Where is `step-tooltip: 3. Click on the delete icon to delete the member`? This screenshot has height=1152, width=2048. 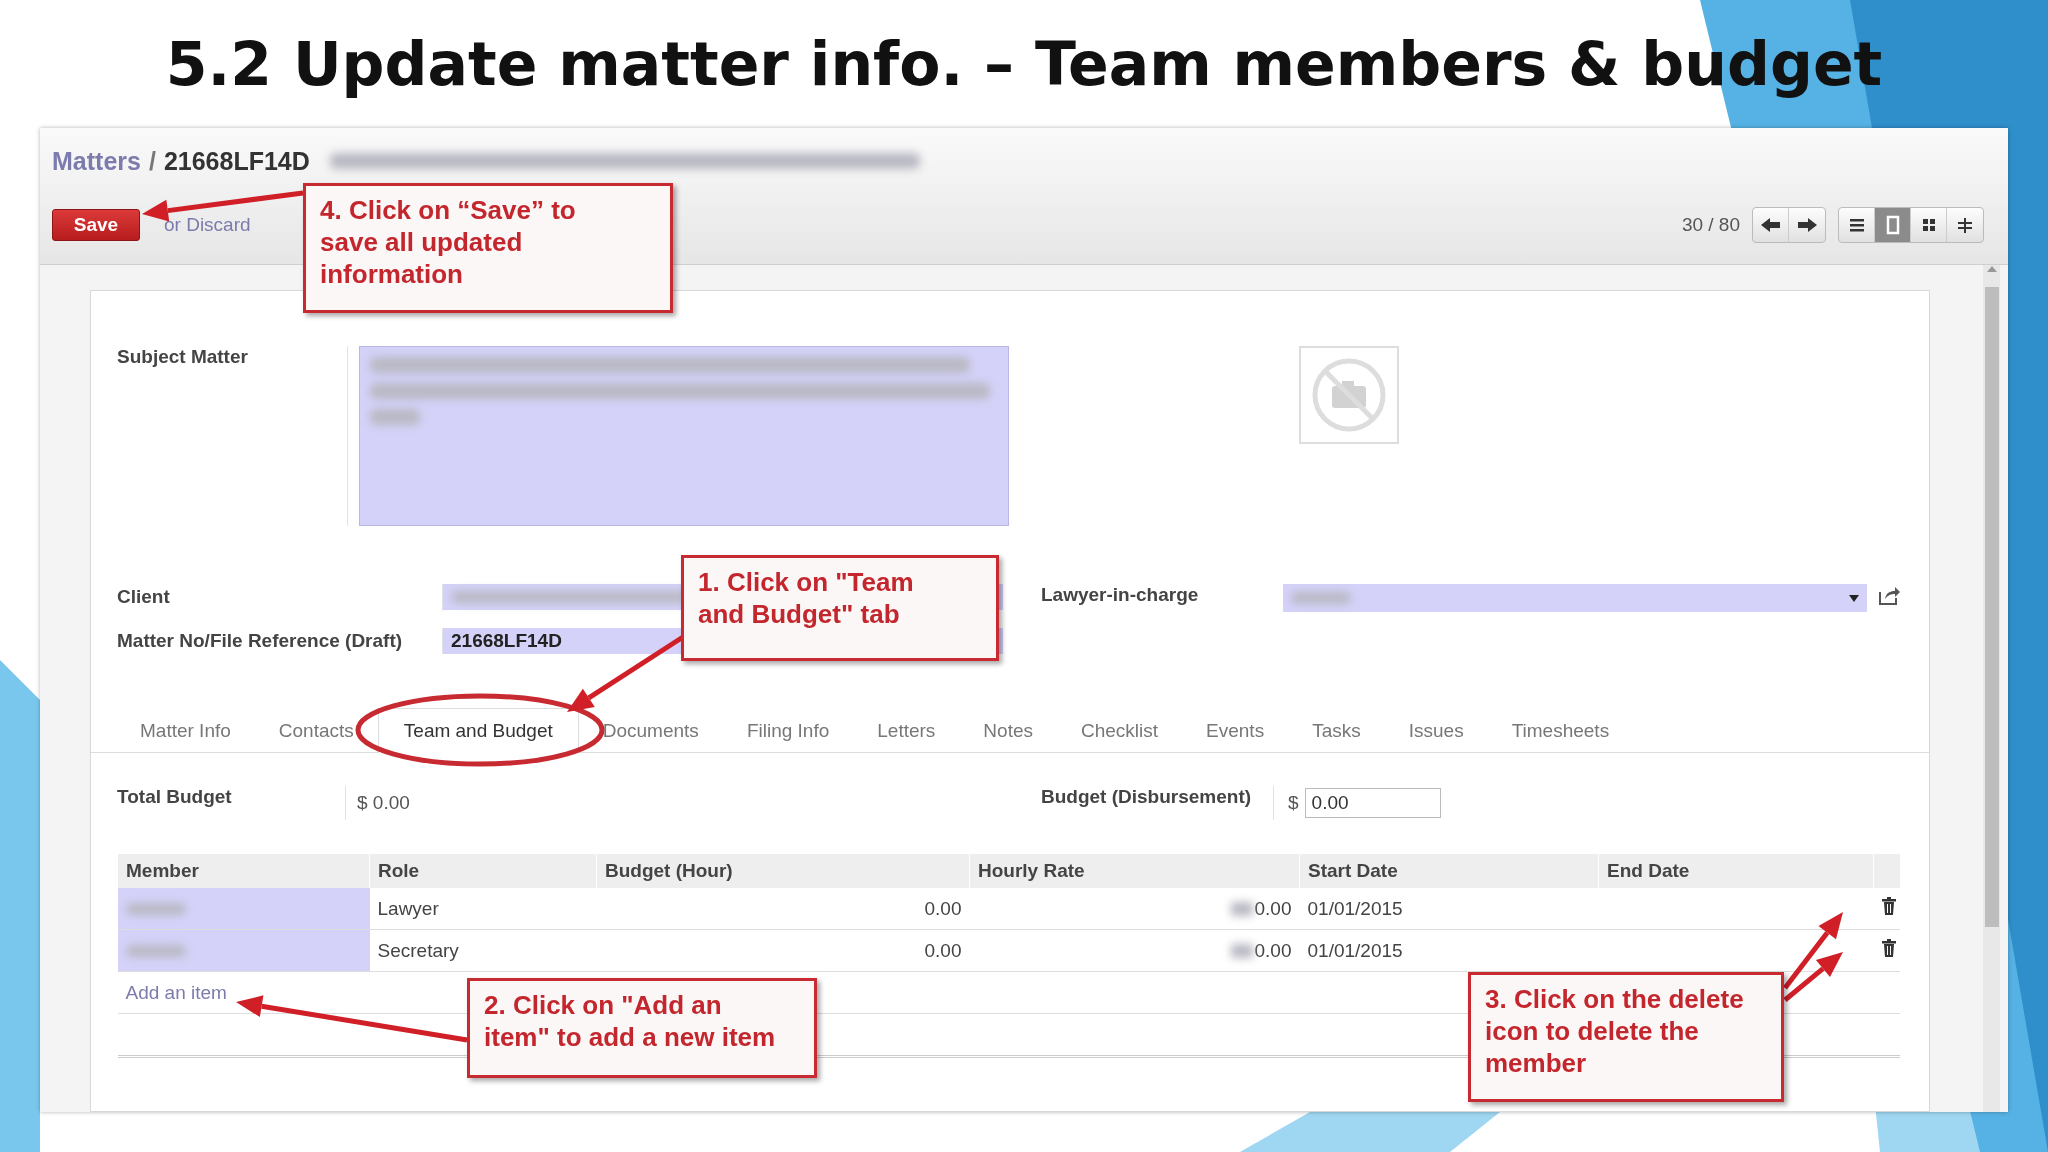 step-tooltip: 3. Click on the delete icon to delete the member is located at coordinates (1626, 1037).